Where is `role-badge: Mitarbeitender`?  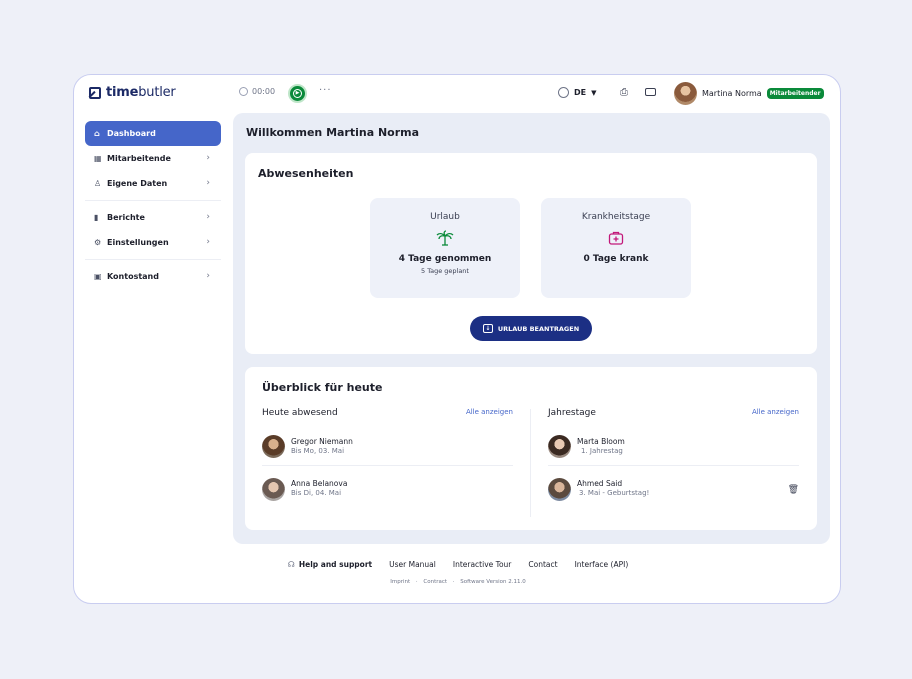
role-badge: Mitarbeitender is located at coordinates (795, 93).